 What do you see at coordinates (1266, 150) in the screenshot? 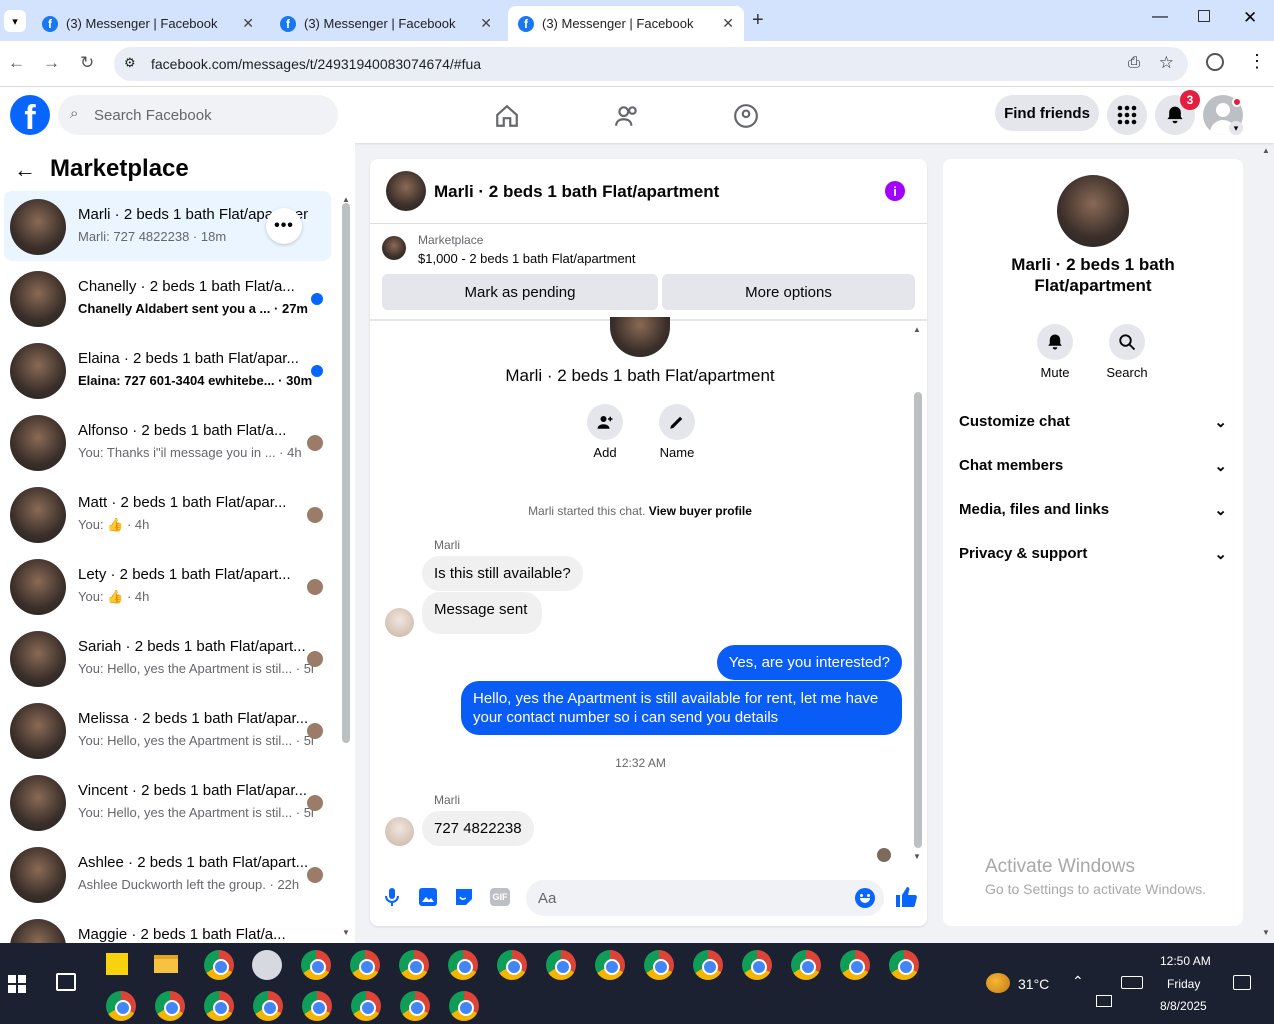
I see `page-scroll-up-arrow: ▲` at bounding box center [1266, 150].